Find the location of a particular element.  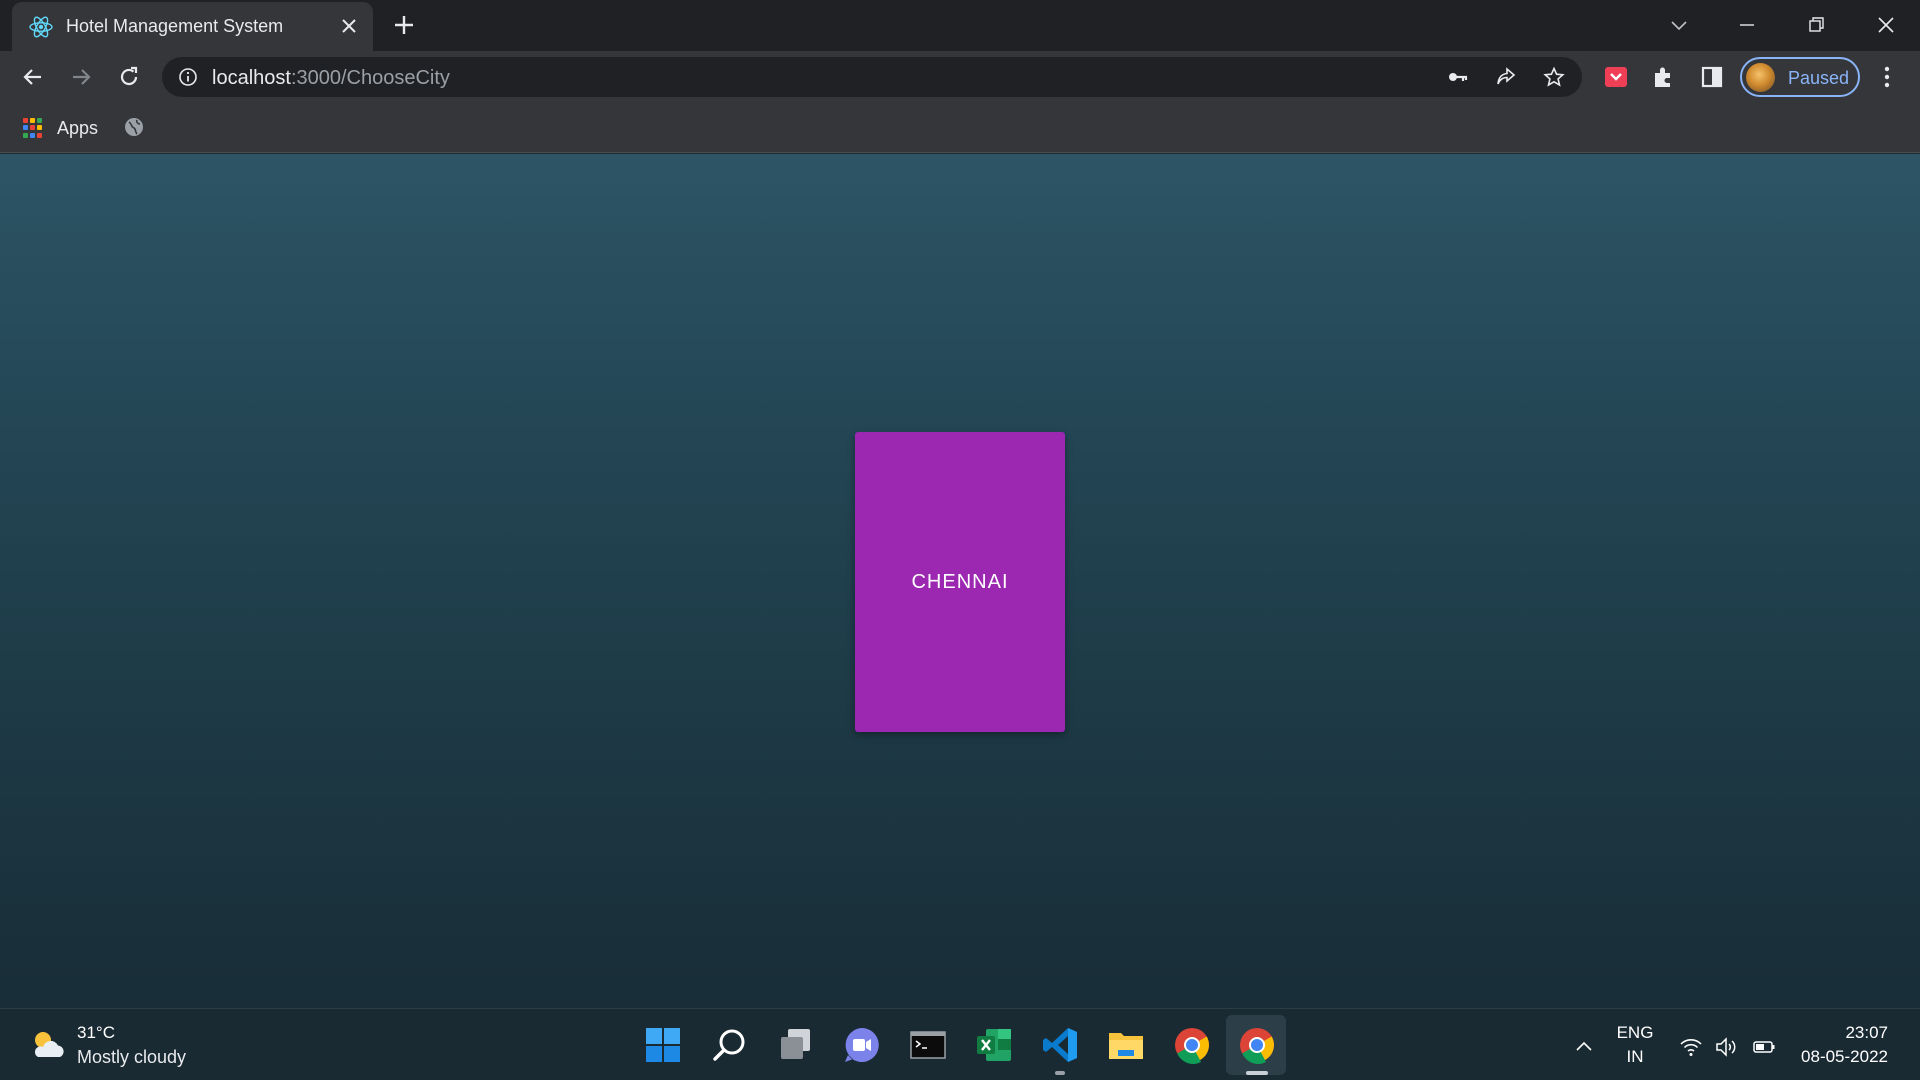

chrome-active-icon is located at coordinates (1257, 1045).